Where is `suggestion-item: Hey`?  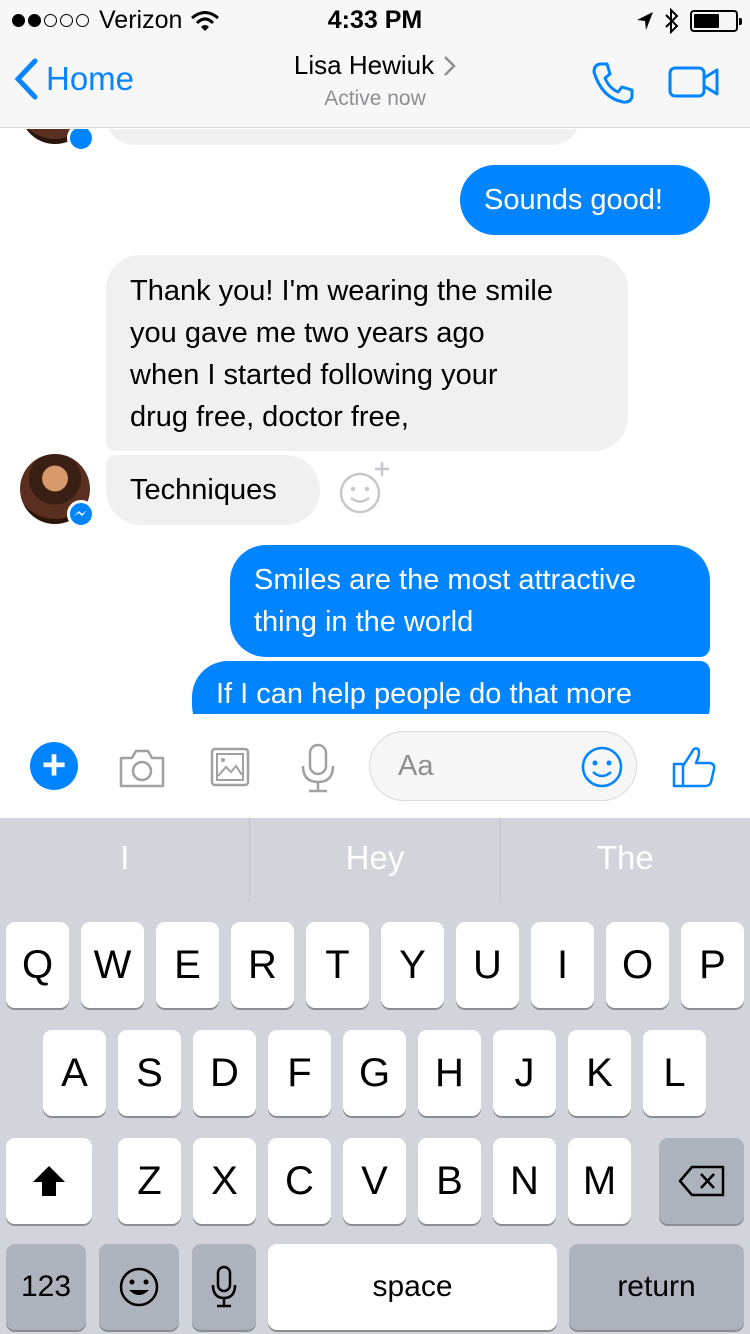 suggestion-item: Hey is located at coordinates (375, 860).